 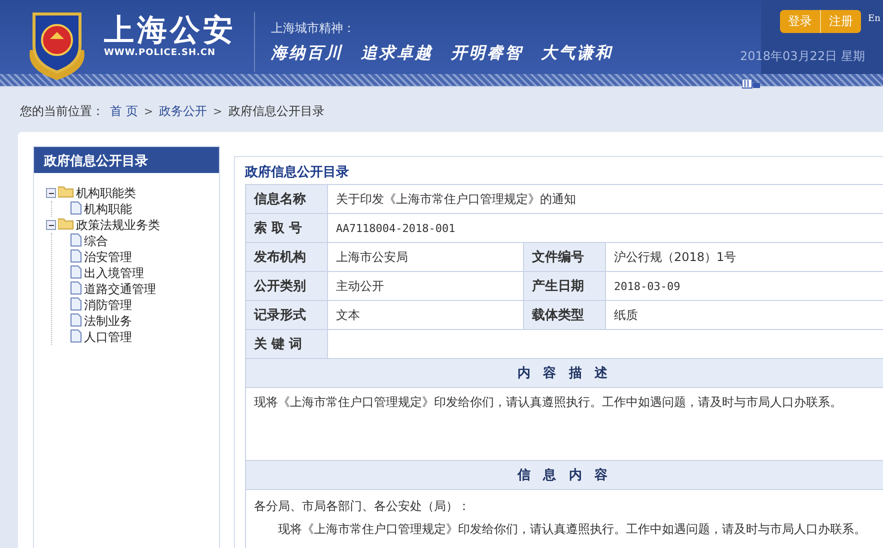 I want to click on motto-text: 开明睿智, so click(x=487, y=53).